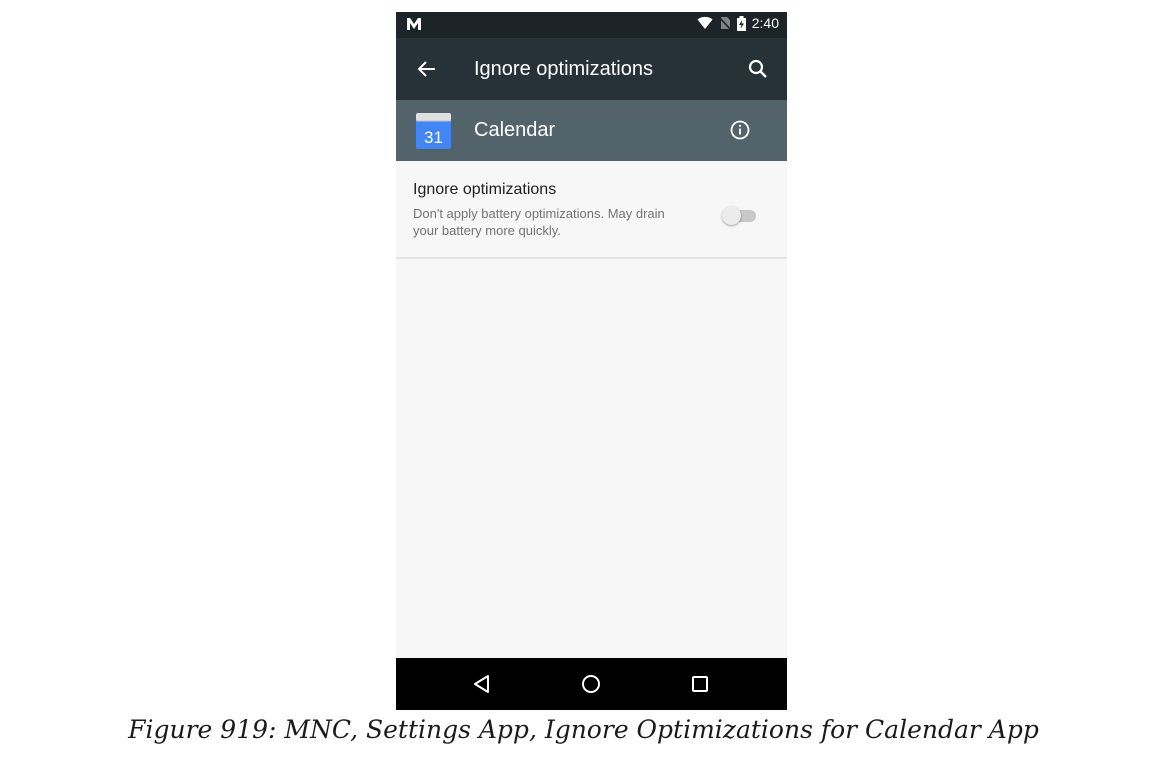 This screenshot has width=1167, height=759. Describe the element at coordinates (700, 684) in the screenshot. I see `nav-recents-icon` at that location.